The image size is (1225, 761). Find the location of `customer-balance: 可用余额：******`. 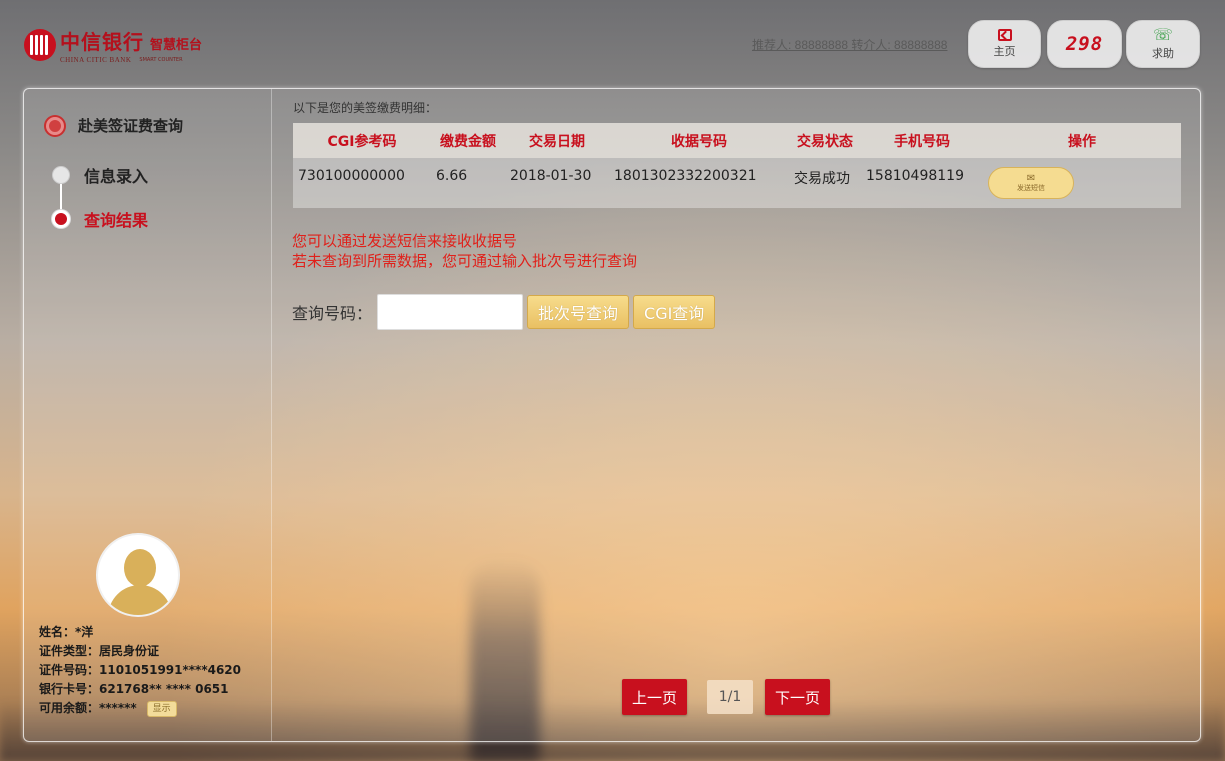

customer-balance: 可用余额：****** is located at coordinates (88, 708).